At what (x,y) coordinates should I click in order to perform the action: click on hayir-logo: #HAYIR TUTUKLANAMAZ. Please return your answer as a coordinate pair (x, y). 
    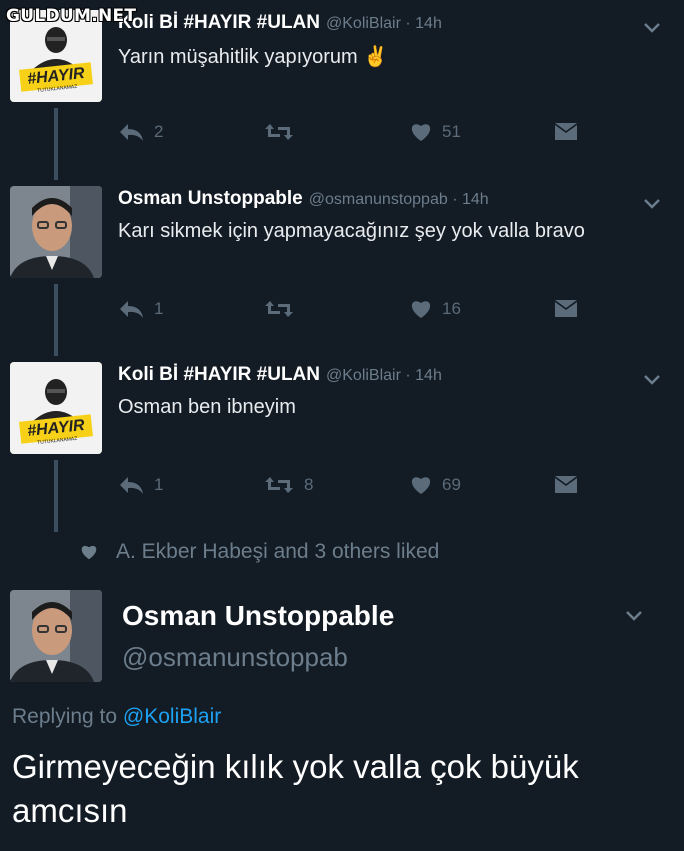
    Looking at the image, I should click on (56, 408).